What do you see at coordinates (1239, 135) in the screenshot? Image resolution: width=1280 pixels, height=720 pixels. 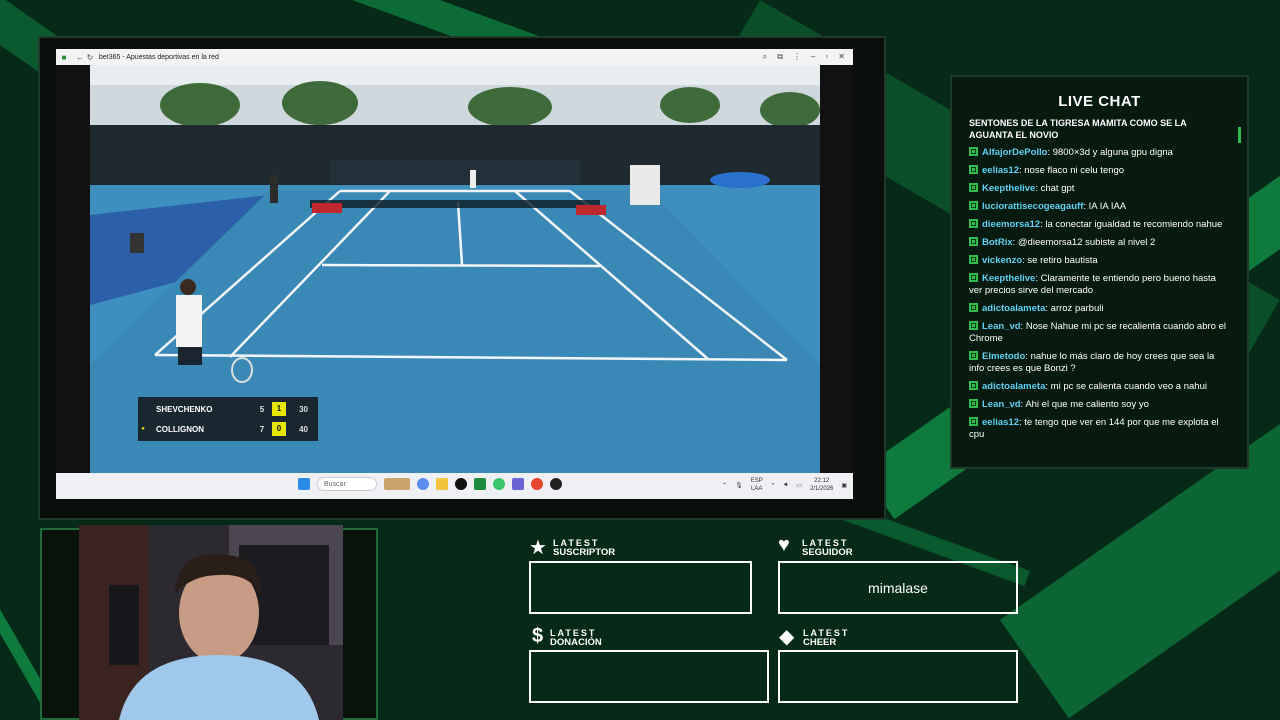 I see `chat-scrollbar` at bounding box center [1239, 135].